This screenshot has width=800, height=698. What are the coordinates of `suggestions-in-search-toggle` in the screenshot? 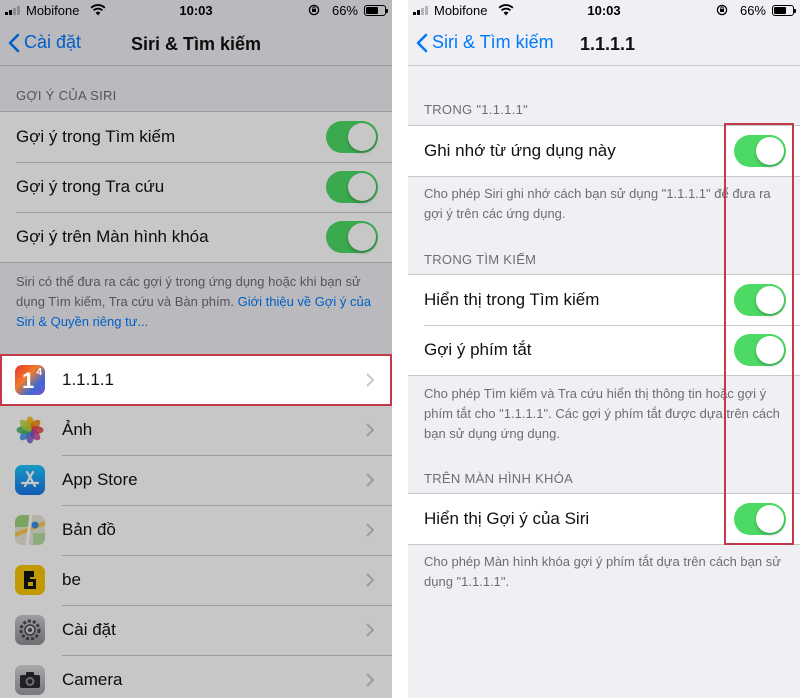 It's located at (352, 137).